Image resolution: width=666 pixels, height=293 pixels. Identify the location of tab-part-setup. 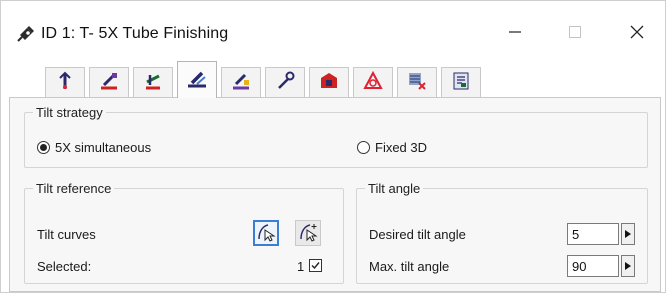
(329, 82).